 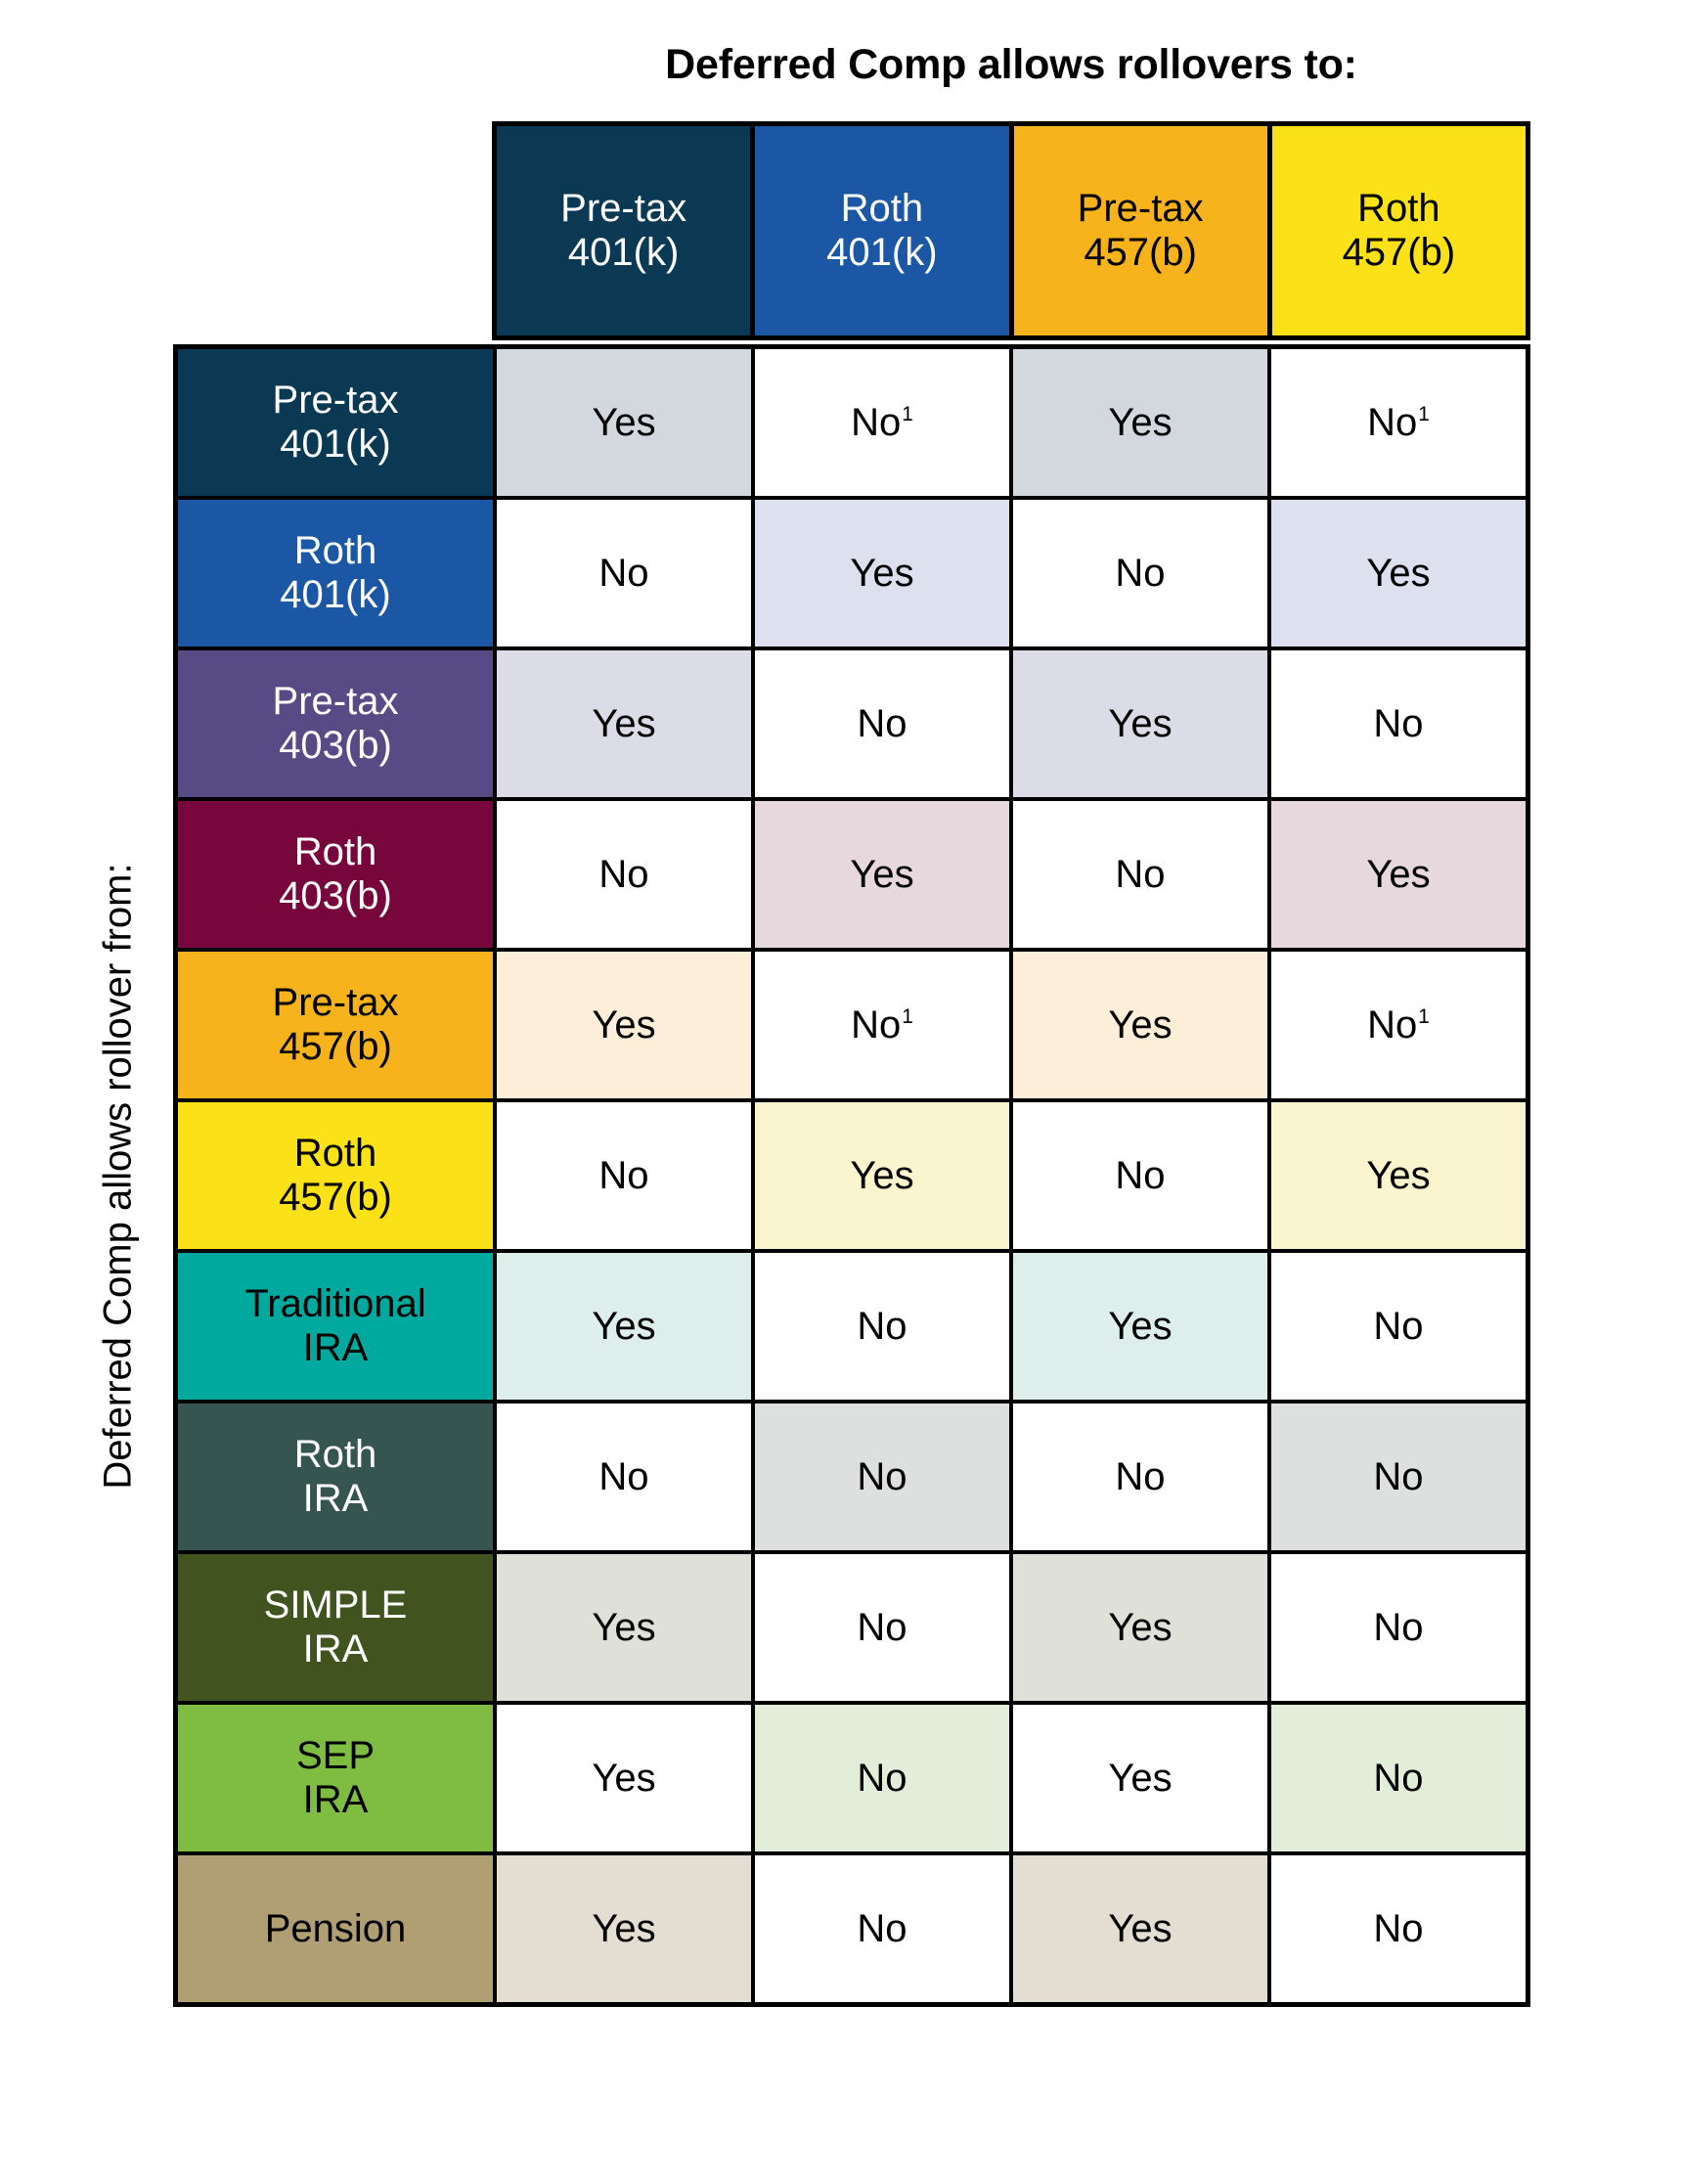 I want to click on table-row: Roth IRA No No No No, so click(x=852, y=1477).